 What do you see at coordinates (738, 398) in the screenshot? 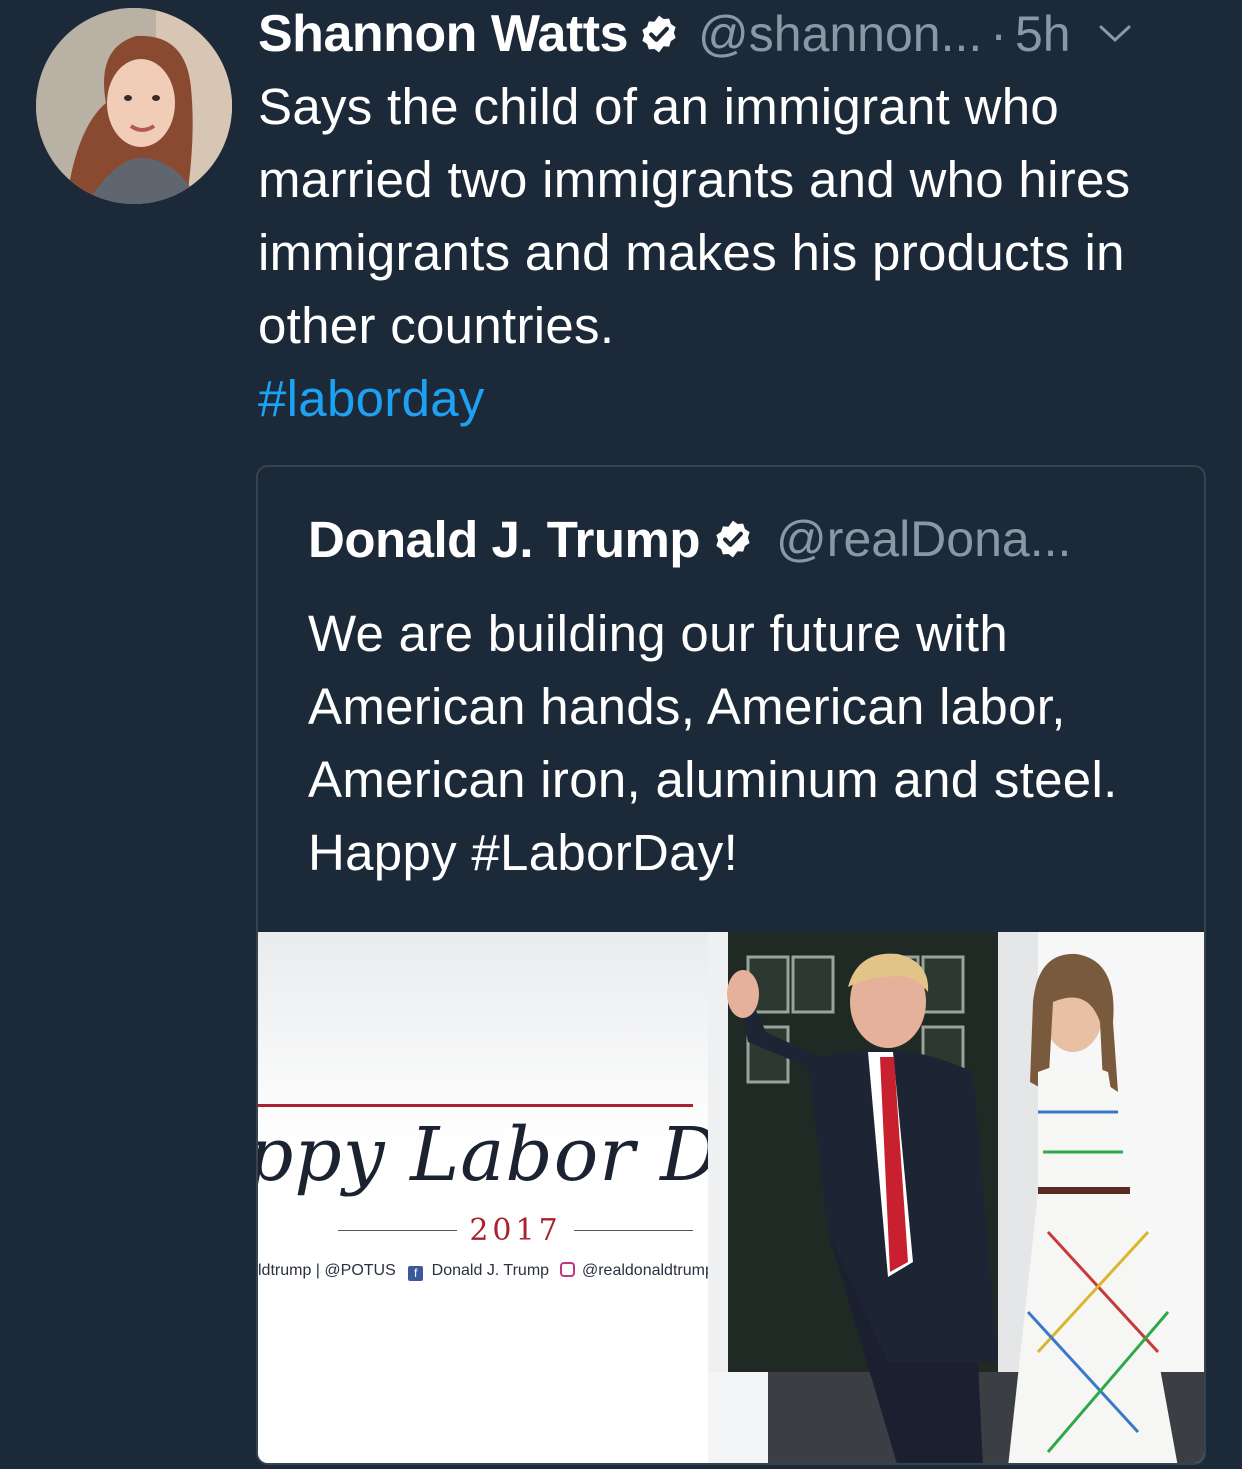
I see `hashtag-link: #laborday` at bounding box center [738, 398].